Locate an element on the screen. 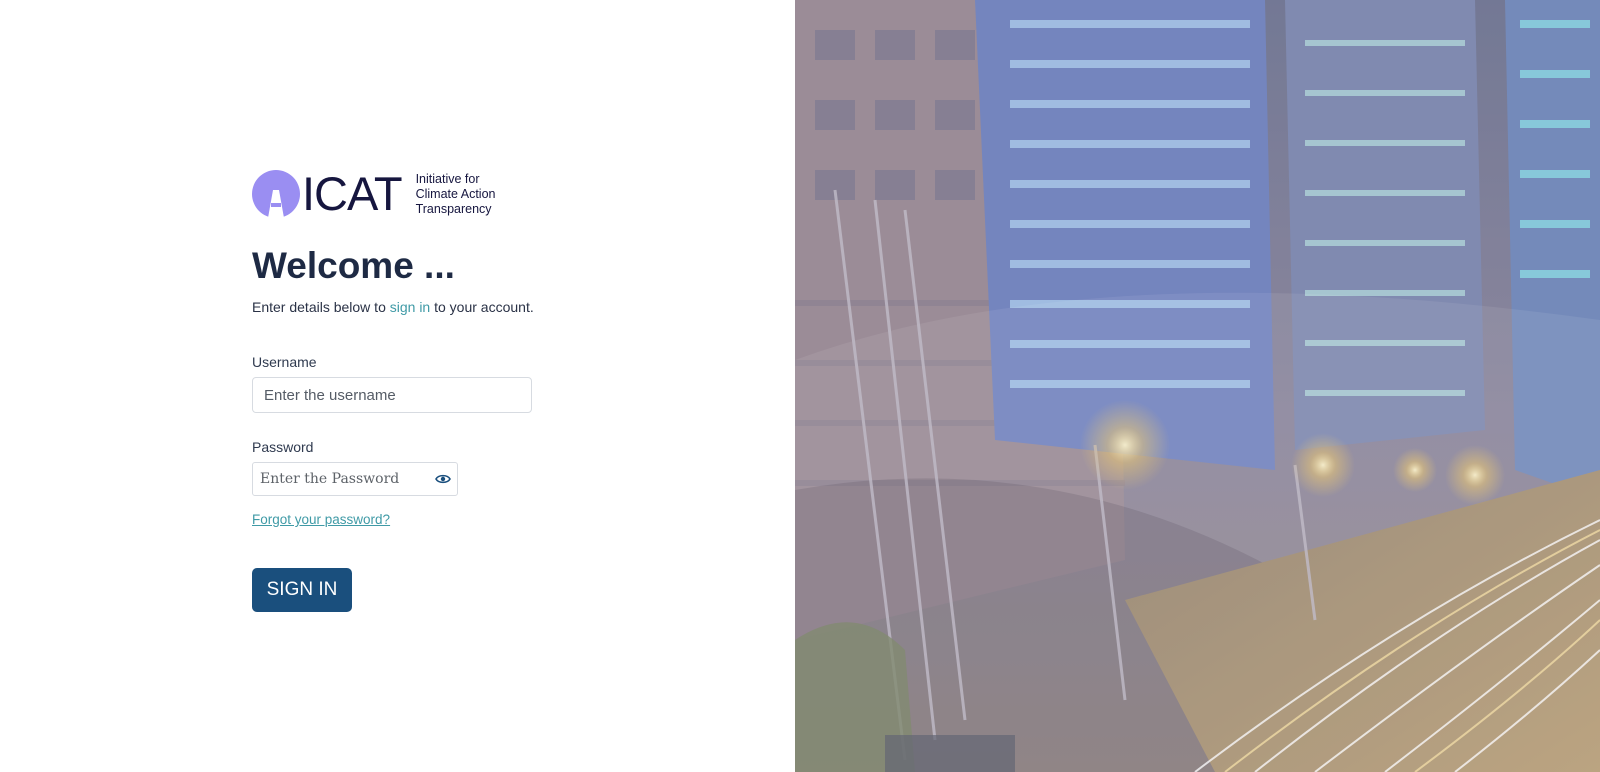 This screenshot has width=1600, height=772. eye-icon is located at coordinates (443, 479).